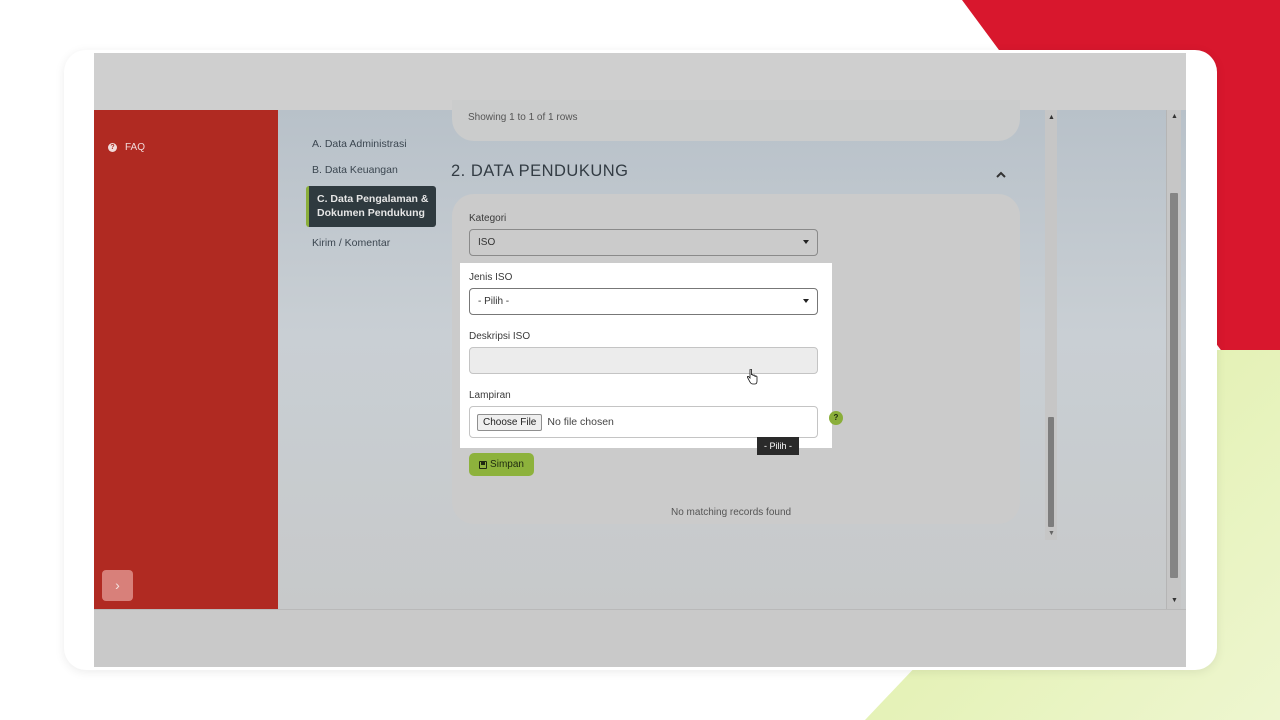 This screenshot has width=1280, height=720. I want to click on deskripsi-iso-label: Deskripsi ISO, so click(500, 336).